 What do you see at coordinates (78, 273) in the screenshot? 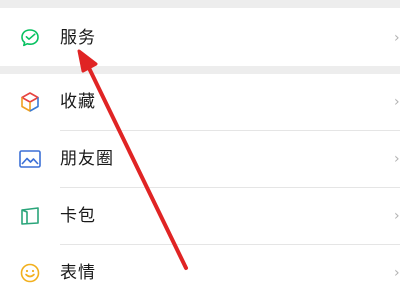
I see `menu-item-label: 表情` at bounding box center [78, 273].